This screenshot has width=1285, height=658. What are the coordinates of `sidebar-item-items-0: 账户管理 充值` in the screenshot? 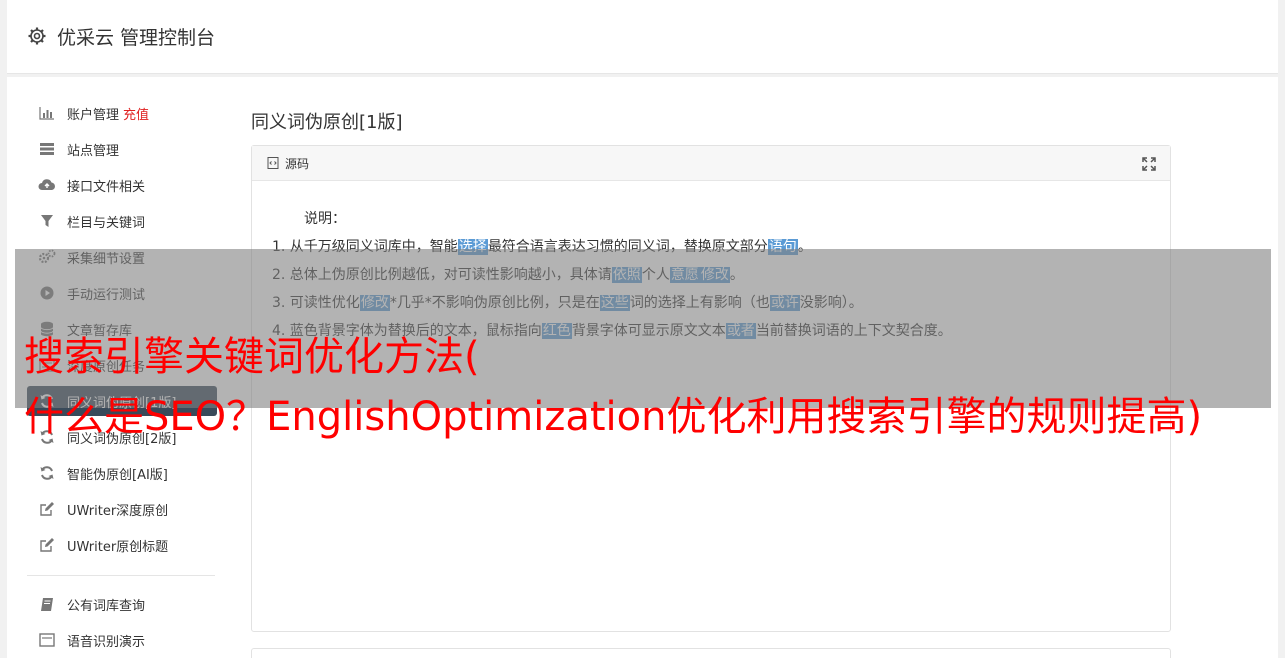 It's located at (122, 113).